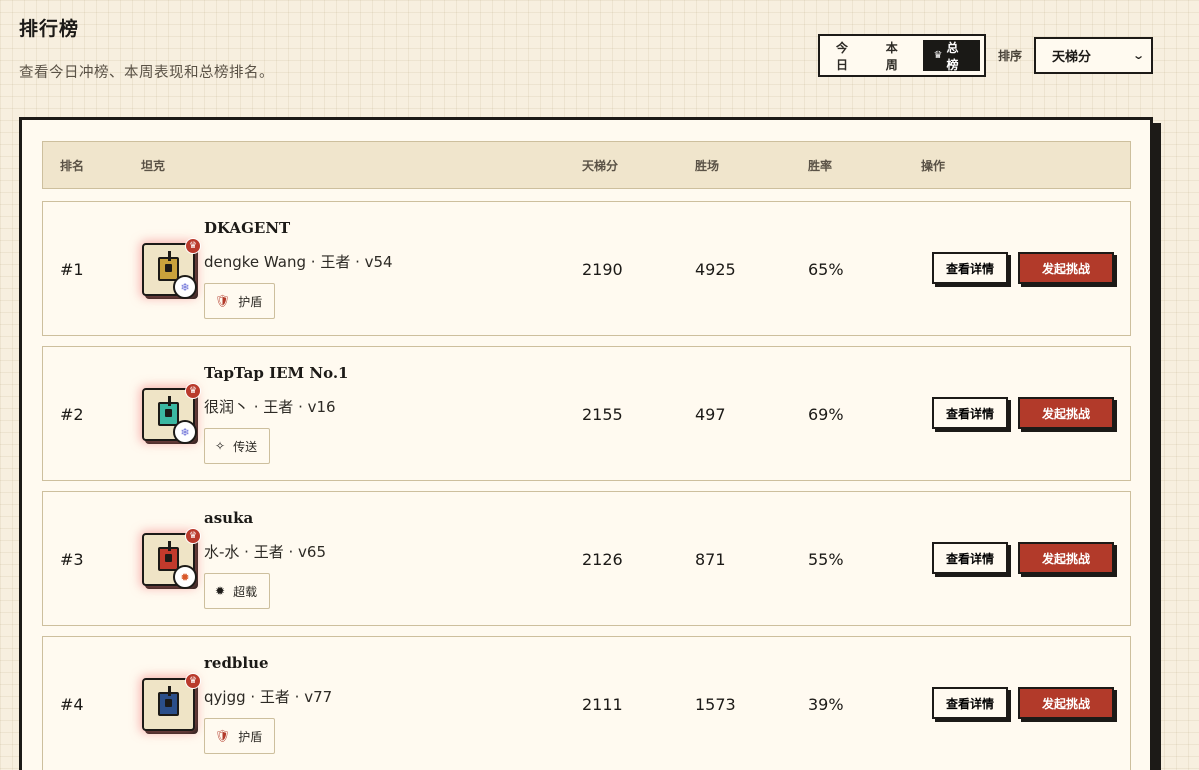  I want to click on table-header: 排名 坦克 天梯分 胜场 胜率 操作, so click(586, 165).